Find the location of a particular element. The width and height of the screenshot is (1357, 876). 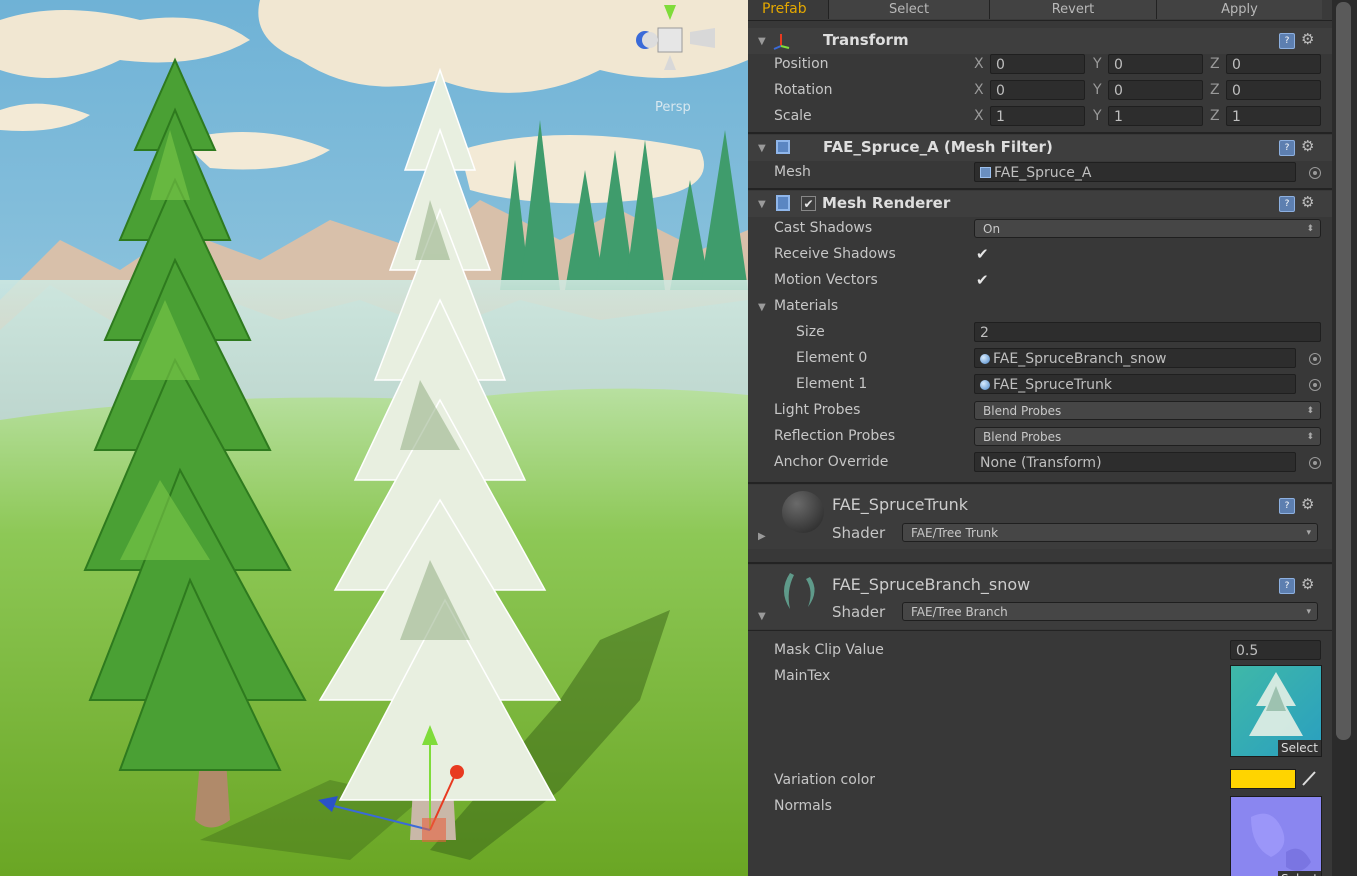

material-trunk-fold-arrow-icon: ▶ is located at coordinates (762, 536).